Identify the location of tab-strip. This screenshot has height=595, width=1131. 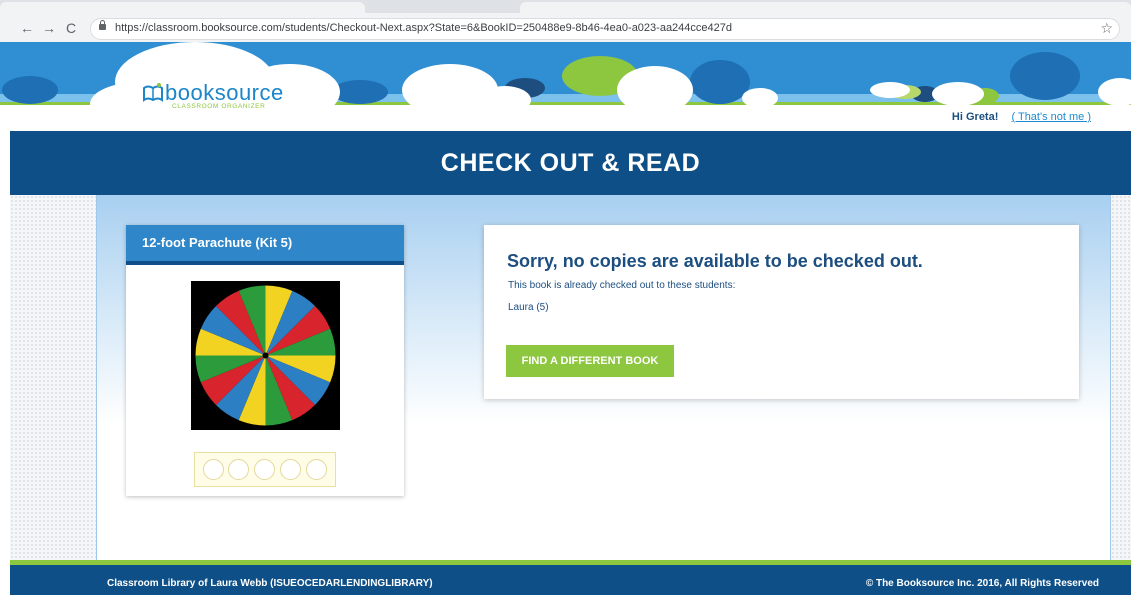
(565, 6).